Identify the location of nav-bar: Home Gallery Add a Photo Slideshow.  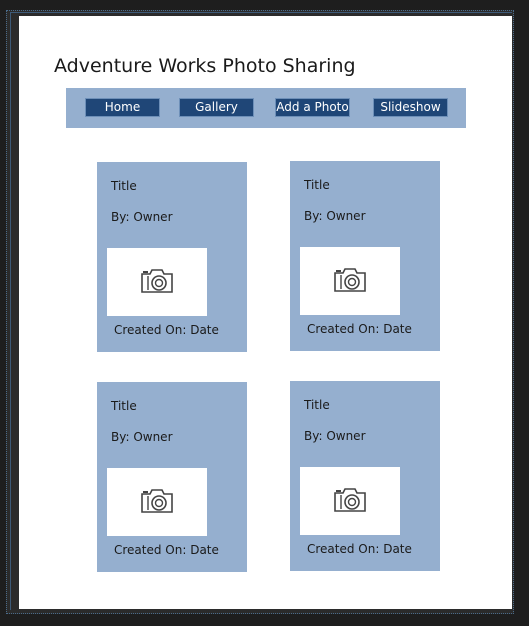
(266, 108).